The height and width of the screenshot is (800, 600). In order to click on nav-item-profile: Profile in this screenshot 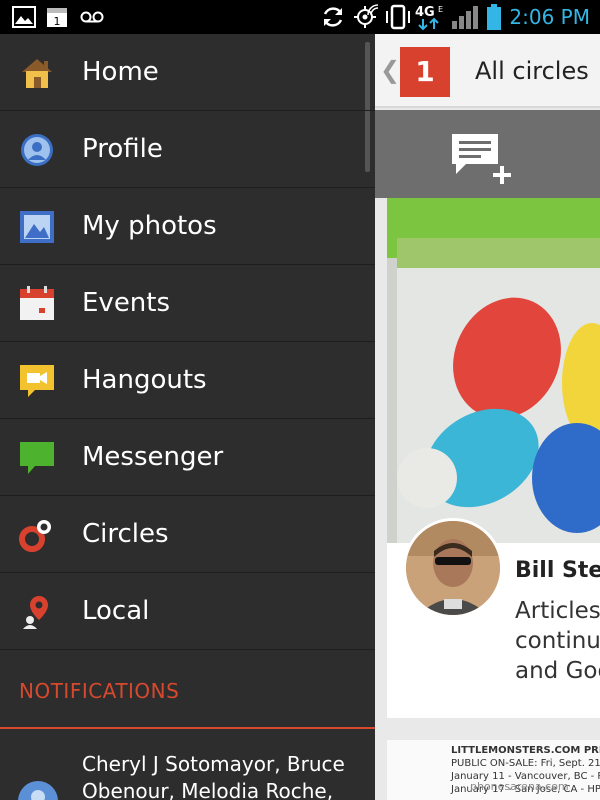, I will do `click(187, 149)`.